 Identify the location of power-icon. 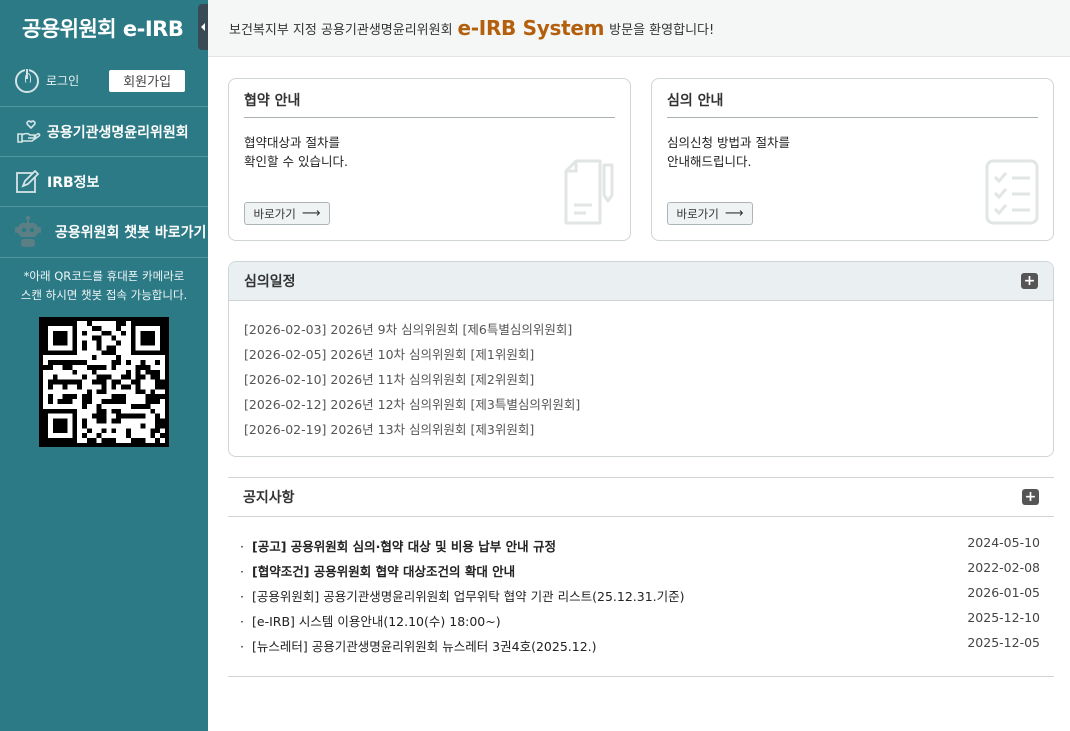
(27, 80).